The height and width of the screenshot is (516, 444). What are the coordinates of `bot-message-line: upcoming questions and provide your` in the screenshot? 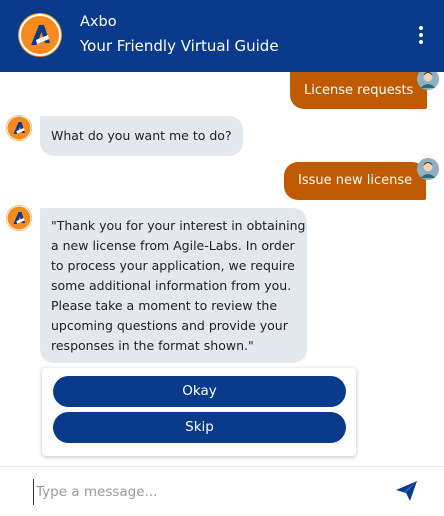 It's located at (169, 325).